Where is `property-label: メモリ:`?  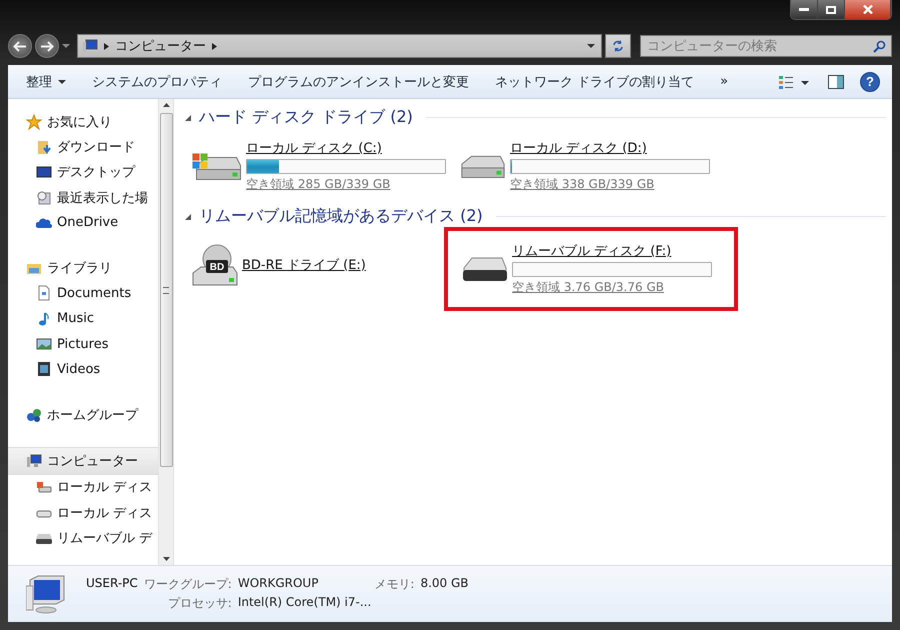 property-label: メモリ: is located at coordinates (393, 584).